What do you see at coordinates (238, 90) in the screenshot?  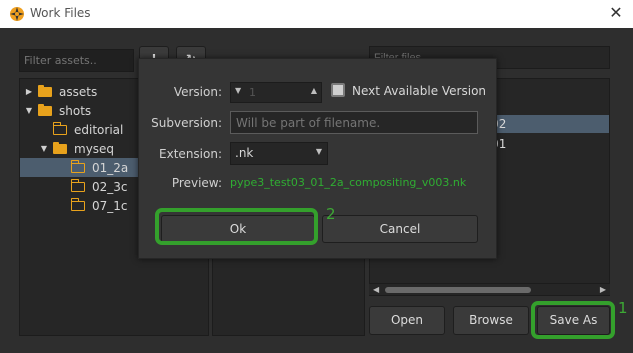 I see `spin-down-icon: ▼` at bounding box center [238, 90].